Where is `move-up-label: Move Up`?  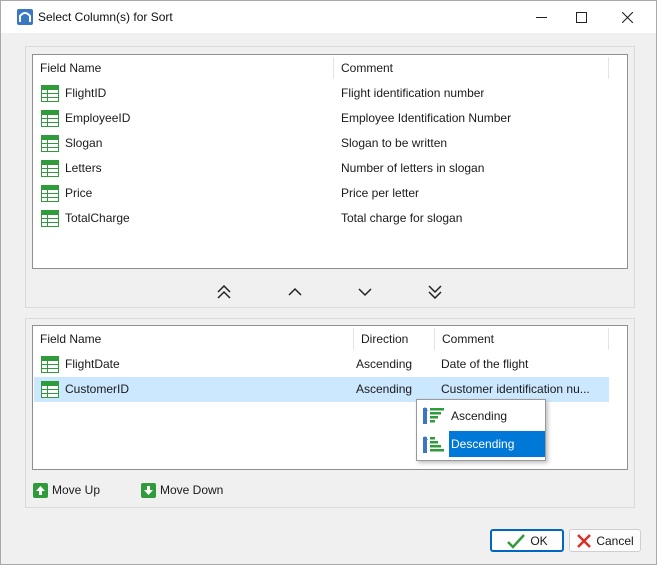
move-up-label: Move Up is located at coordinates (76, 490).